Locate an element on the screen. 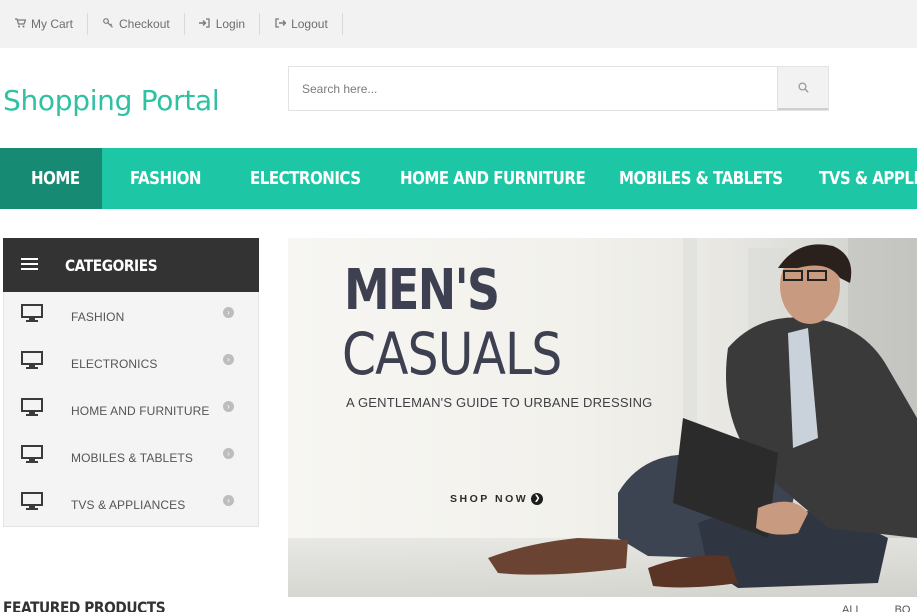 Image resolution: width=917 pixels, height=612 pixels. logout-link: Logout is located at coordinates (301, 24).